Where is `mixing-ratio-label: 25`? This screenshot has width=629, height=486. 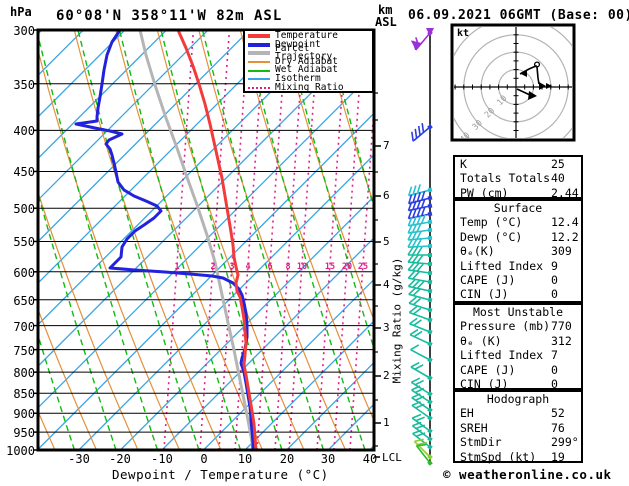 mixing-ratio-label: 25 is located at coordinates (363, 267).